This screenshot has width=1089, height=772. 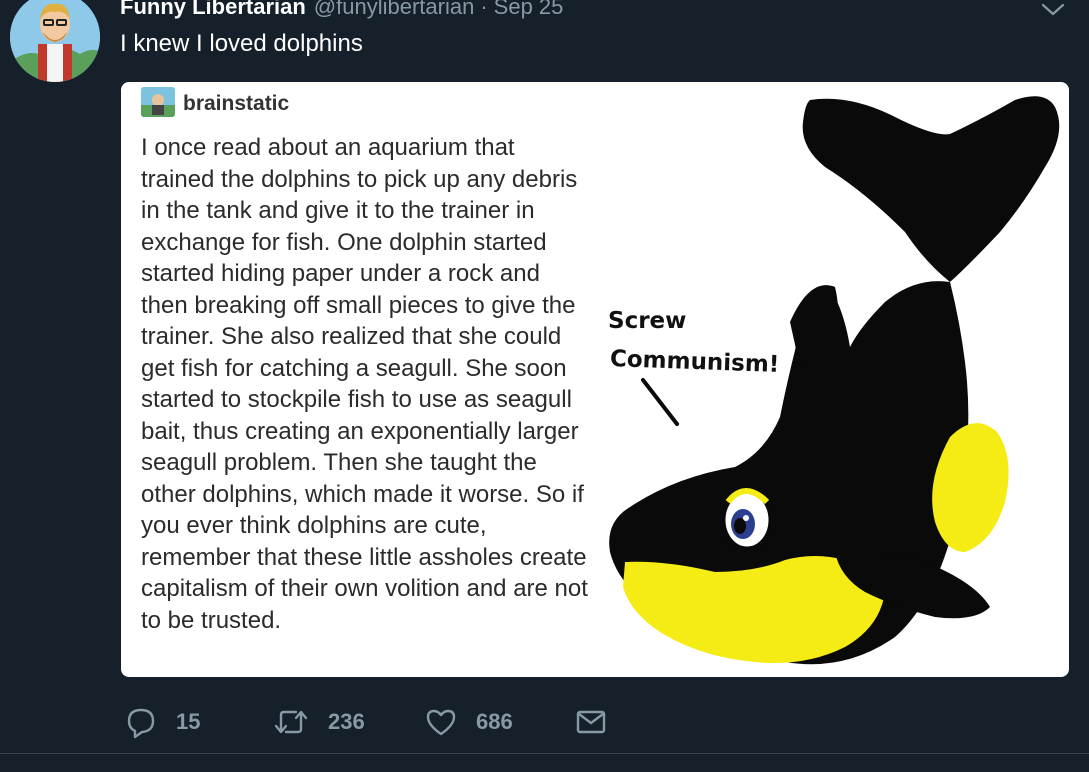 What do you see at coordinates (318, 722) in the screenshot?
I see `retweet-button: 236` at bounding box center [318, 722].